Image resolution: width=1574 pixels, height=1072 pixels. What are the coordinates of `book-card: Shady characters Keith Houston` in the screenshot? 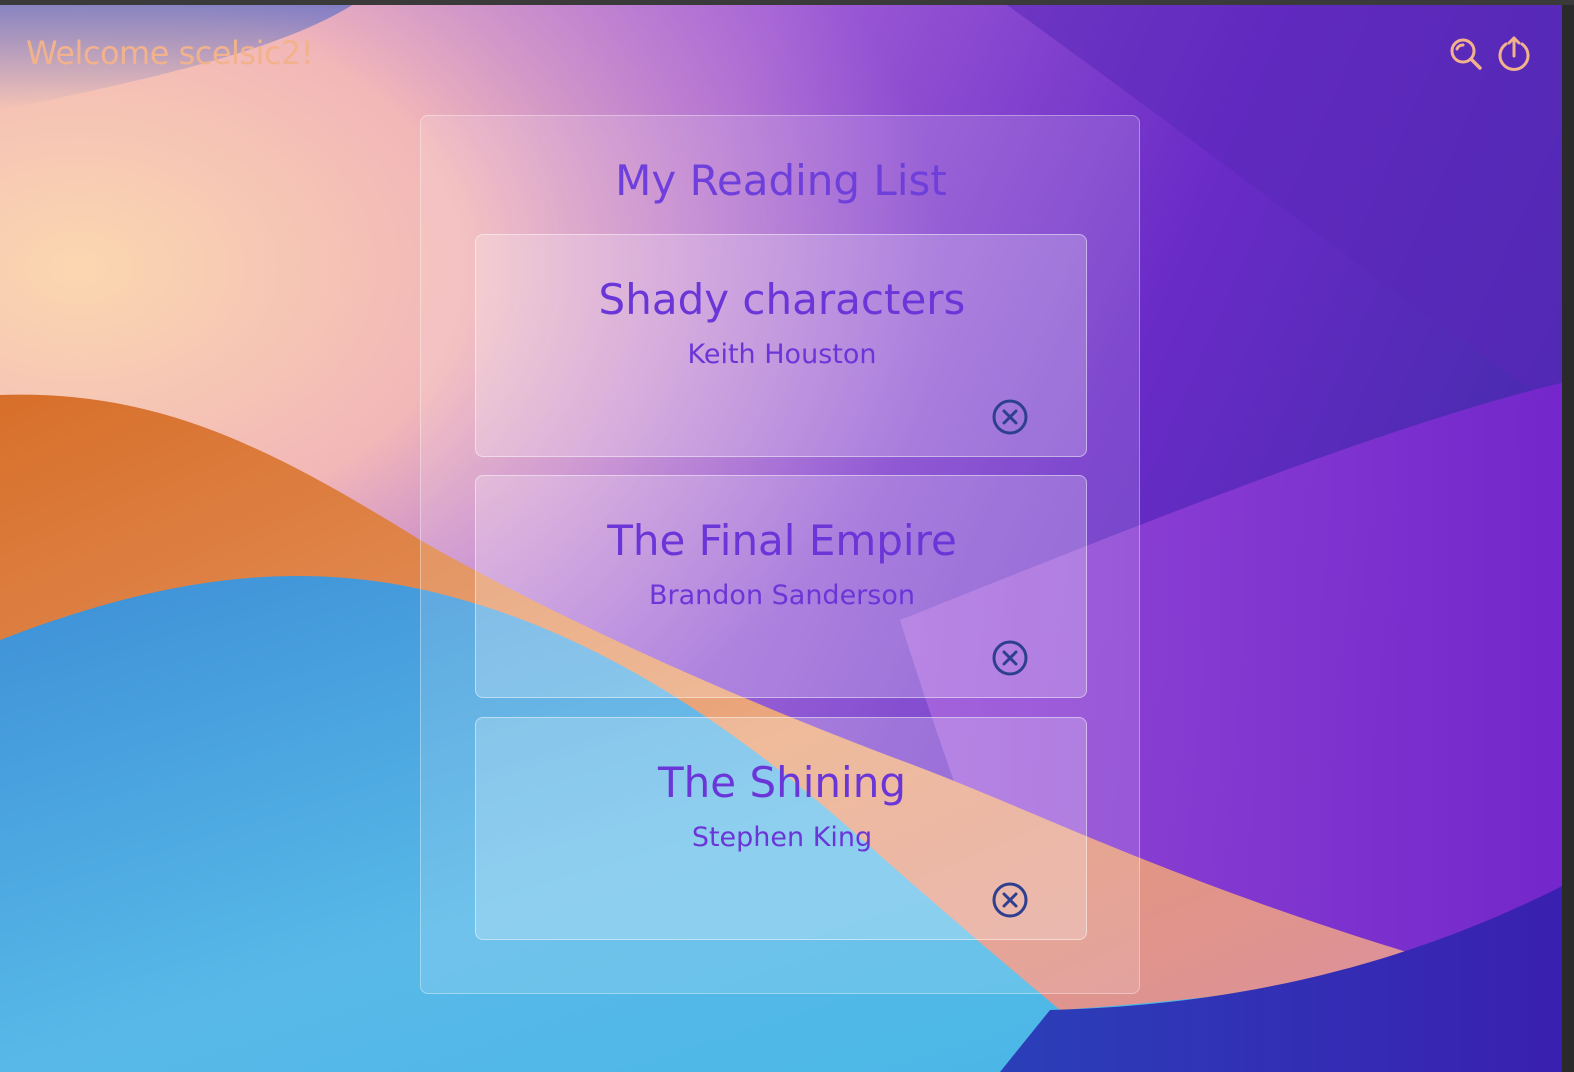 It's located at (781, 345).